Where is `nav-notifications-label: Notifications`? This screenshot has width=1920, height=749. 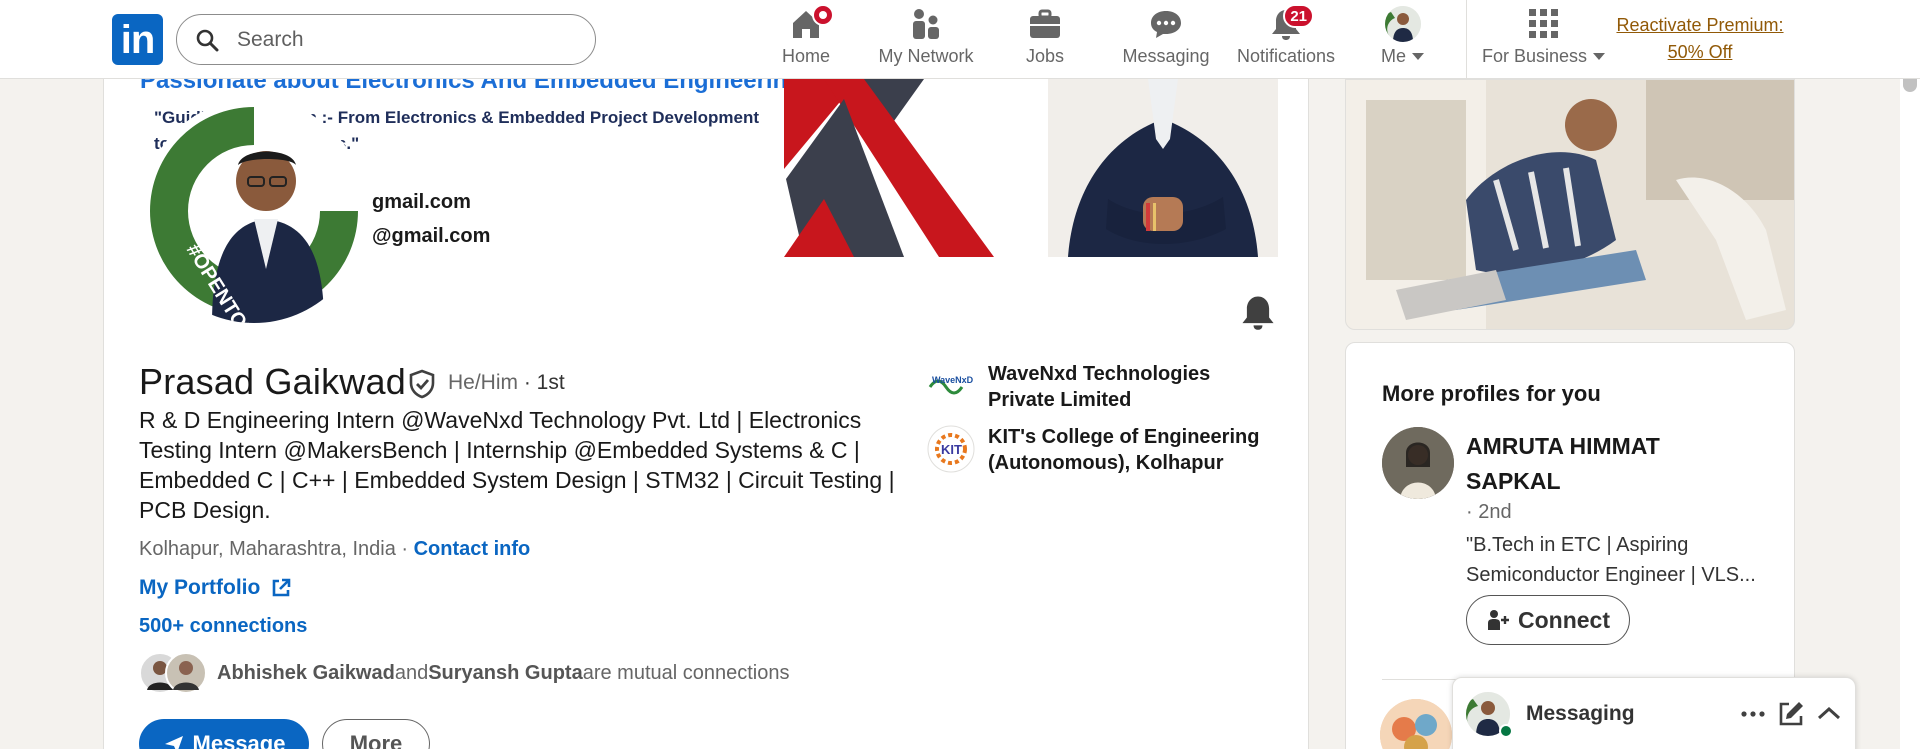 nav-notifications-label: Notifications is located at coordinates (1286, 56).